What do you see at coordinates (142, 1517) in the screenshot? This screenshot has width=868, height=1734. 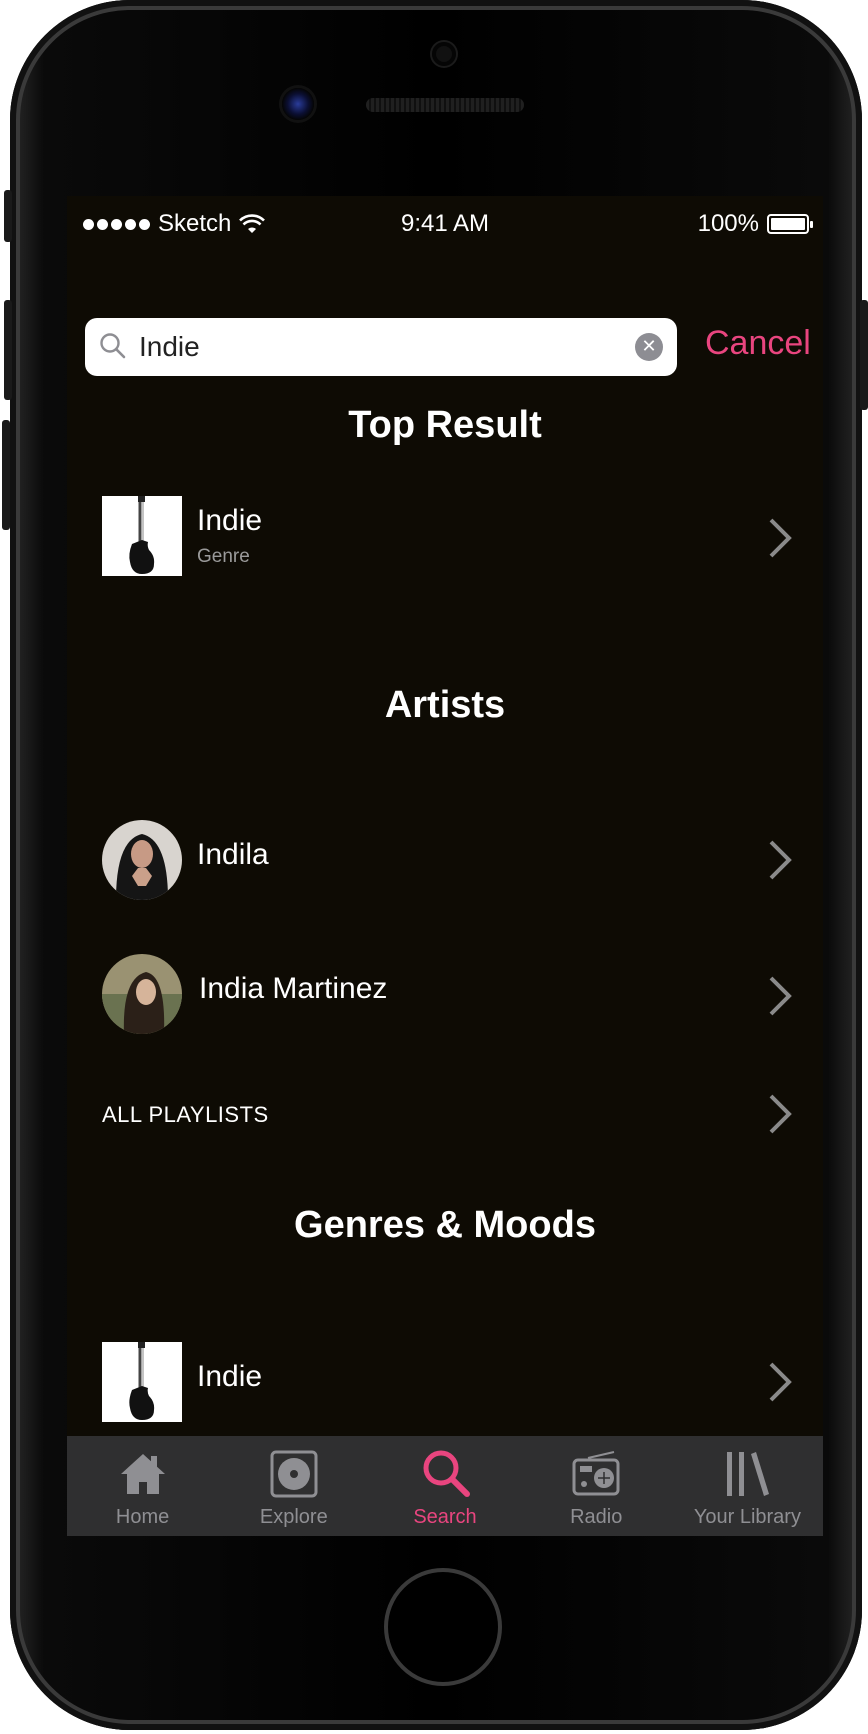 I see `tab-label: Home` at bounding box center [142, 1517].